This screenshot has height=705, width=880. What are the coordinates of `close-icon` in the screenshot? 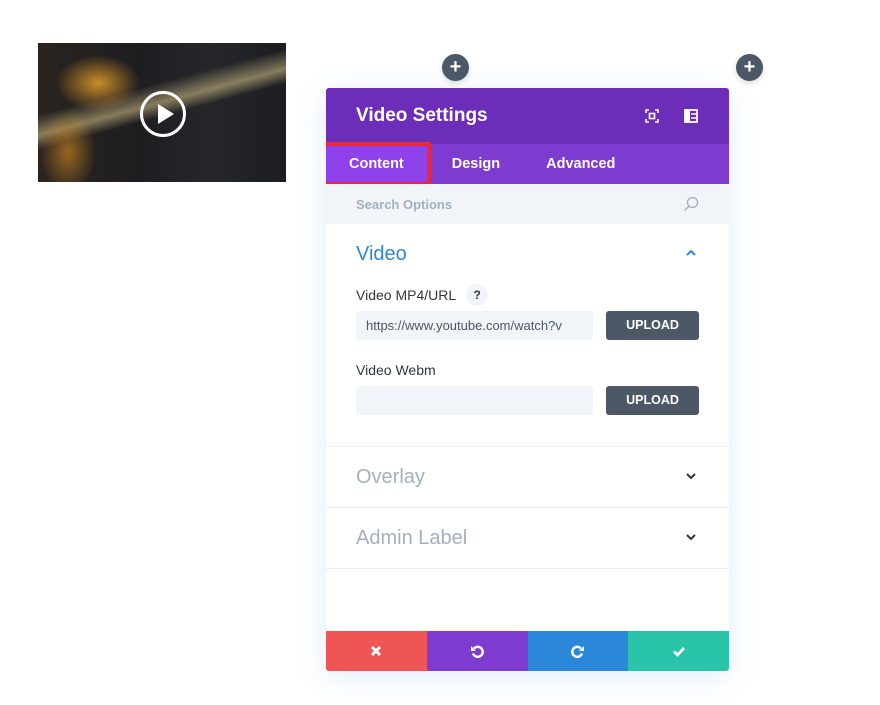 It's located at (376, 651).